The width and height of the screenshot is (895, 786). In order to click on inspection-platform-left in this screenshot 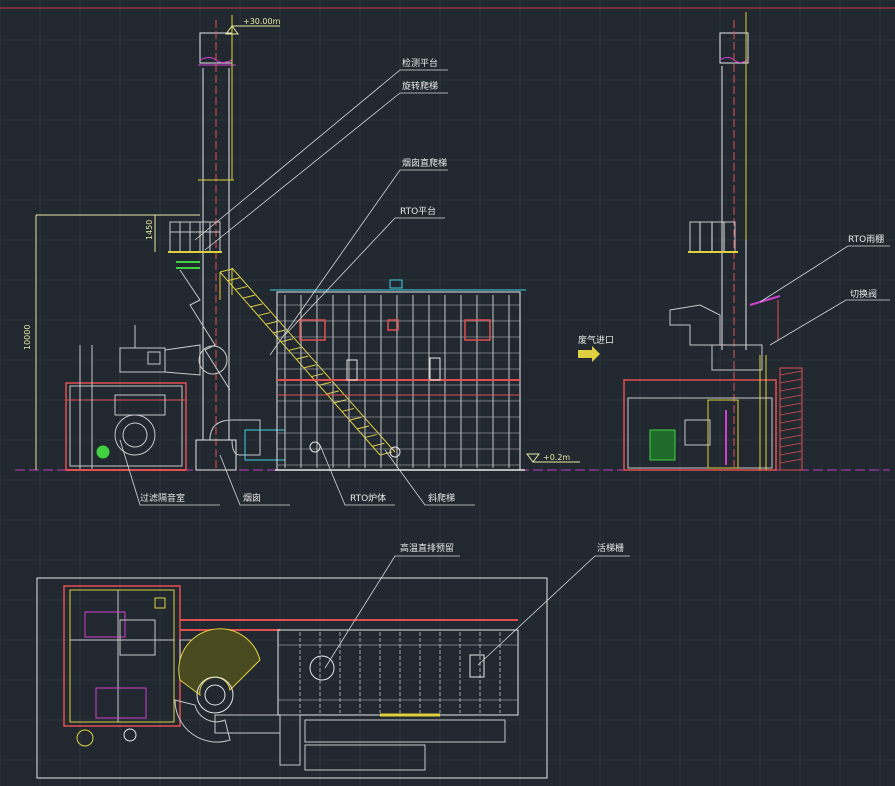, I will do `click(195, 245)`.